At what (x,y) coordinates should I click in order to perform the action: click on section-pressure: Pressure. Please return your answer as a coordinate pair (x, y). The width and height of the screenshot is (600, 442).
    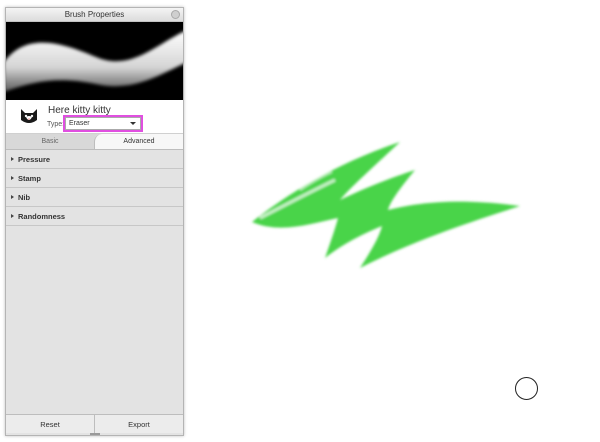
    Looking at the image, I should click on (94, 159).